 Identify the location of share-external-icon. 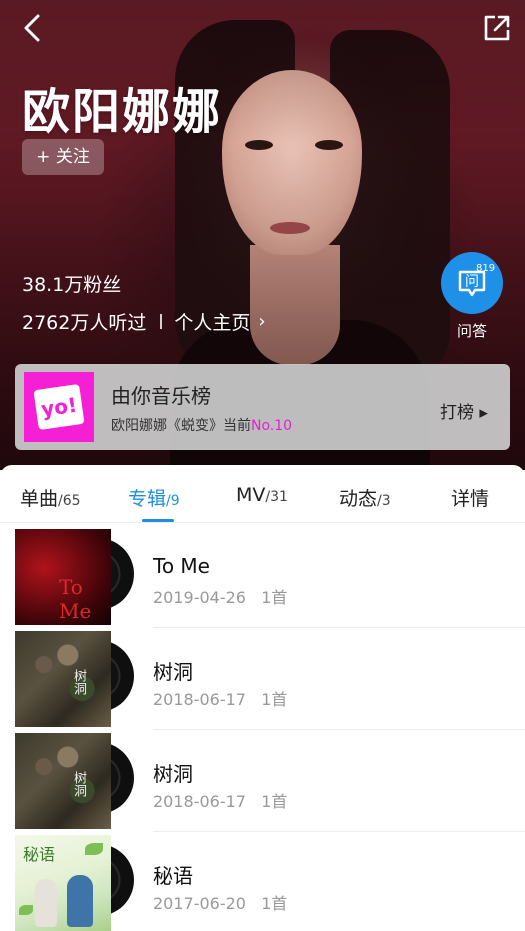
(497, 28).